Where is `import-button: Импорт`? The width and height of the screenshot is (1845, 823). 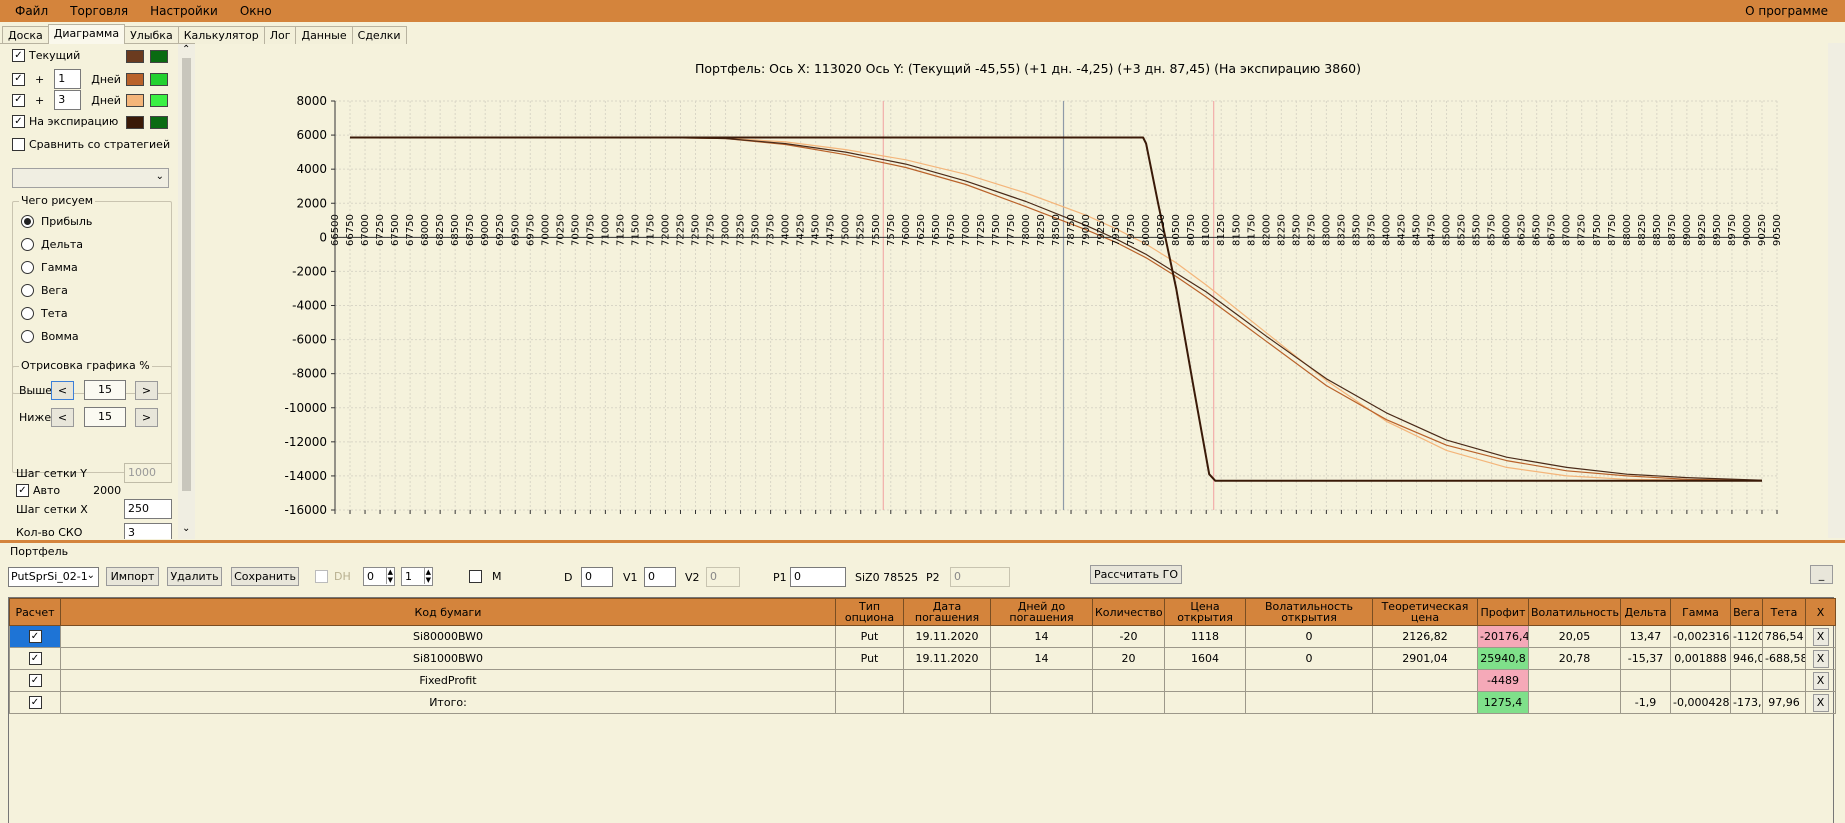 import-button: Импорт is located at coordinates (132, 576).